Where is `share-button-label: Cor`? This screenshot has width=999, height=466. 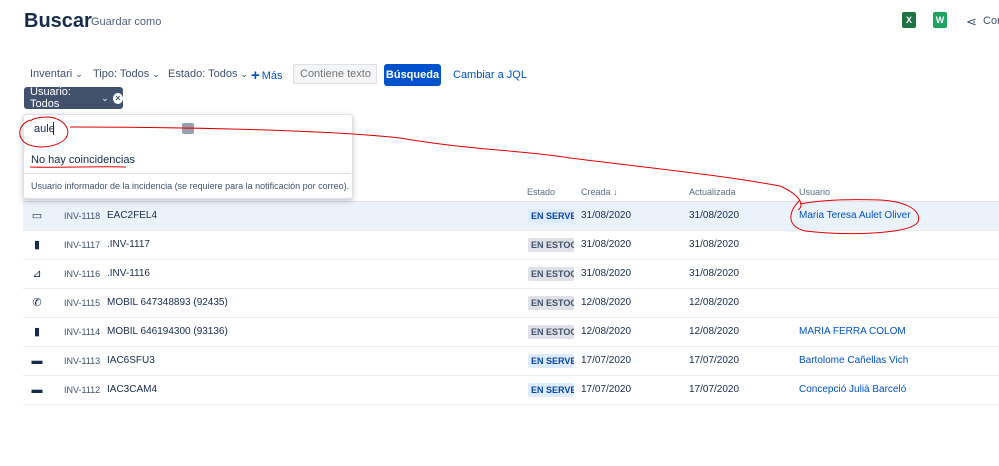
share-button-label: Cor is located at coordinates (991, 21).